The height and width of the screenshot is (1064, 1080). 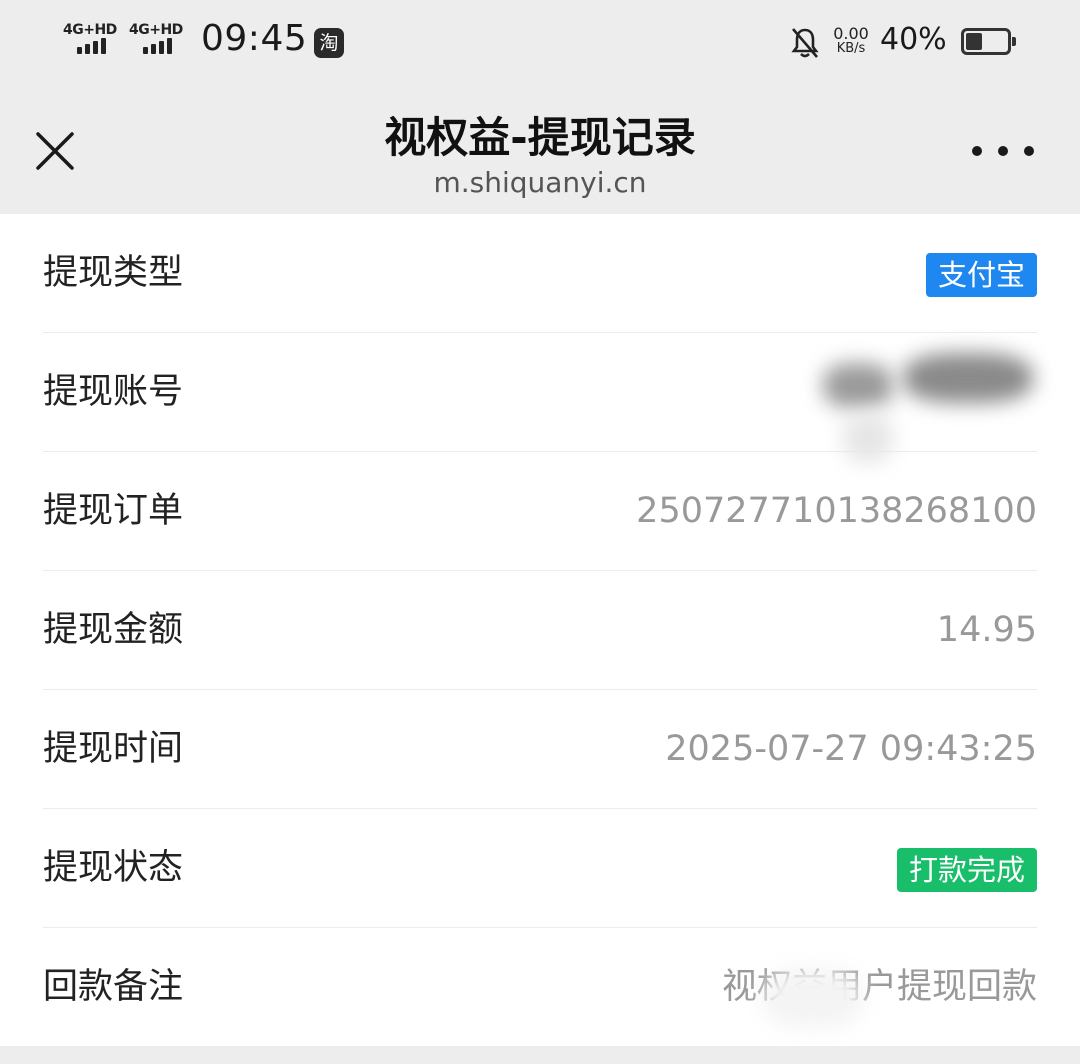 What do you see at coordinates (540, 987) in the screenshot?
I see `row-remark: 回款备注 视权益用户提现回款` at bounding box center [540, 987].